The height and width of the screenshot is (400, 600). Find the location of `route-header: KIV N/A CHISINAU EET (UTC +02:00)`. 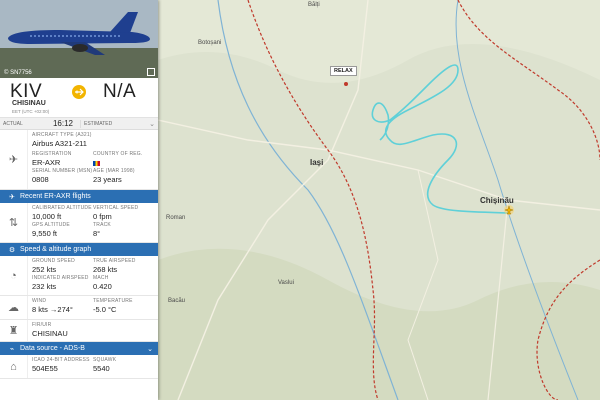

route-header: KIV N/A CHISINAU EET (UTC +02:00) is located at coordinates (79, 98).